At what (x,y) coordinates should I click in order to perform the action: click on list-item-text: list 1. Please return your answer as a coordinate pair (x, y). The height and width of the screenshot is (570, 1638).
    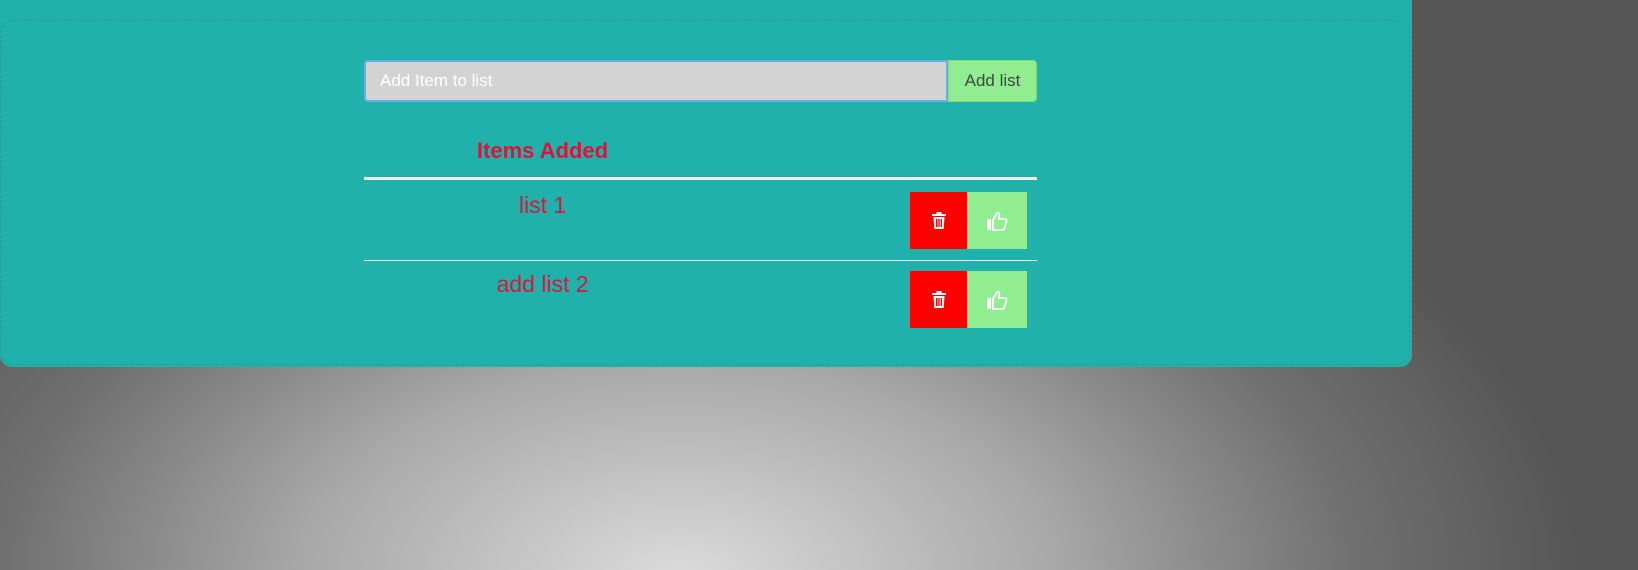
    Looking at the image, I should click on (542, 205).